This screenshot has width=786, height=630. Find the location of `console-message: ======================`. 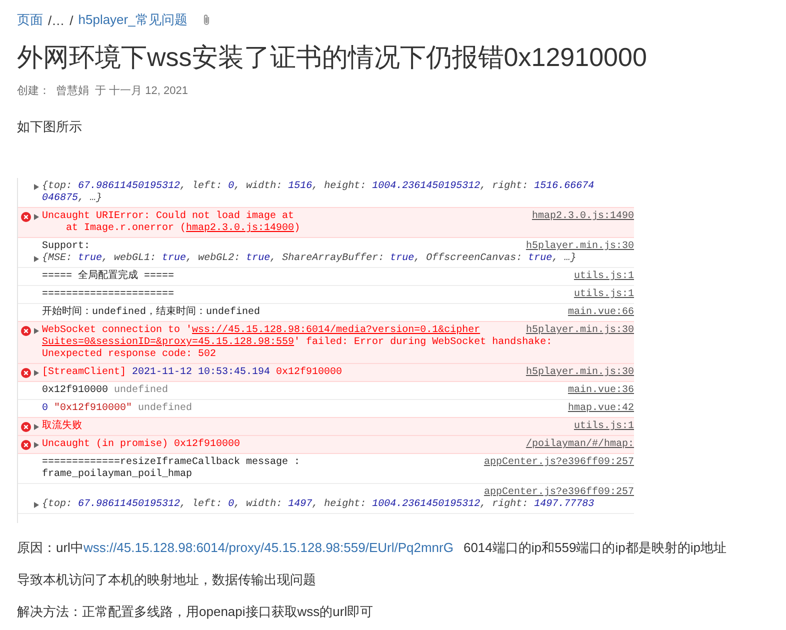

console-message: ====================== is located at coordinates (109, 295).